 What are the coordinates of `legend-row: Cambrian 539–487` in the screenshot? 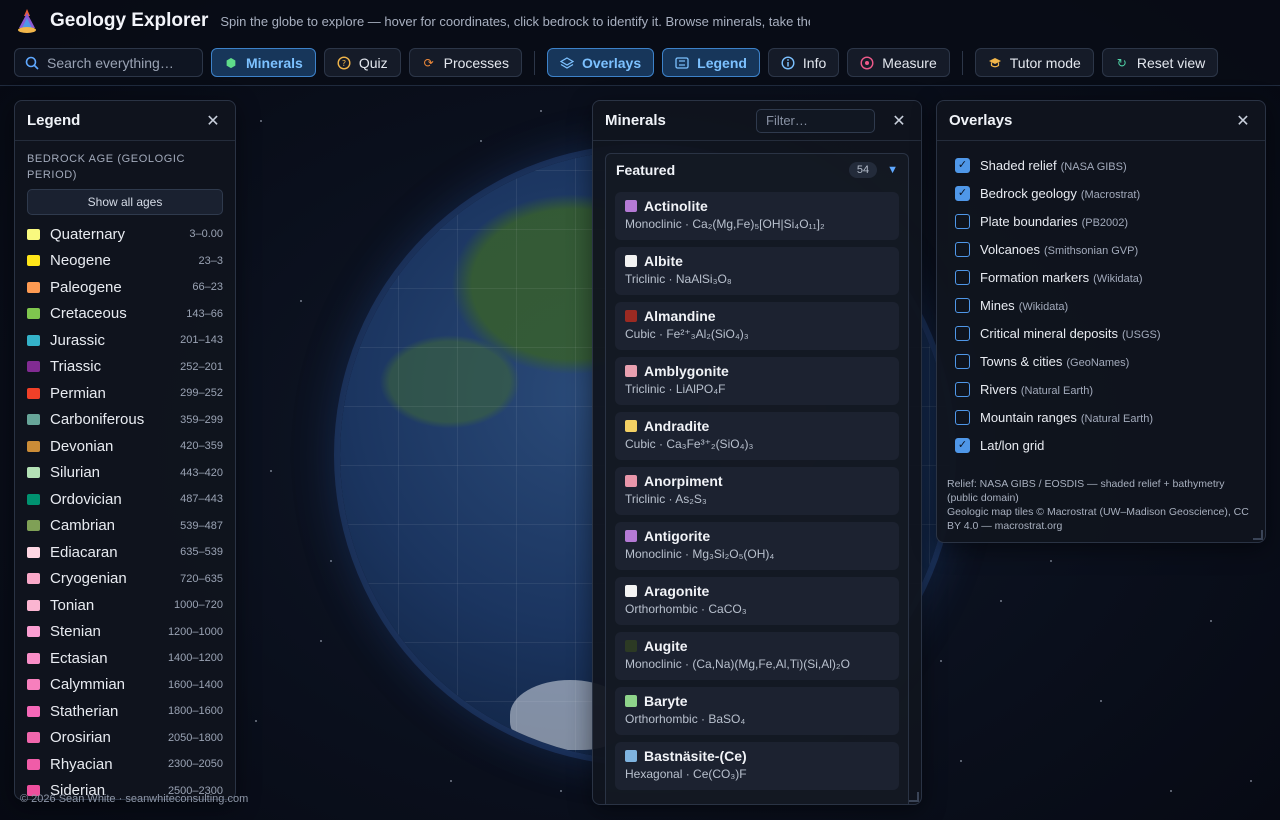 It's located at (125, 526).